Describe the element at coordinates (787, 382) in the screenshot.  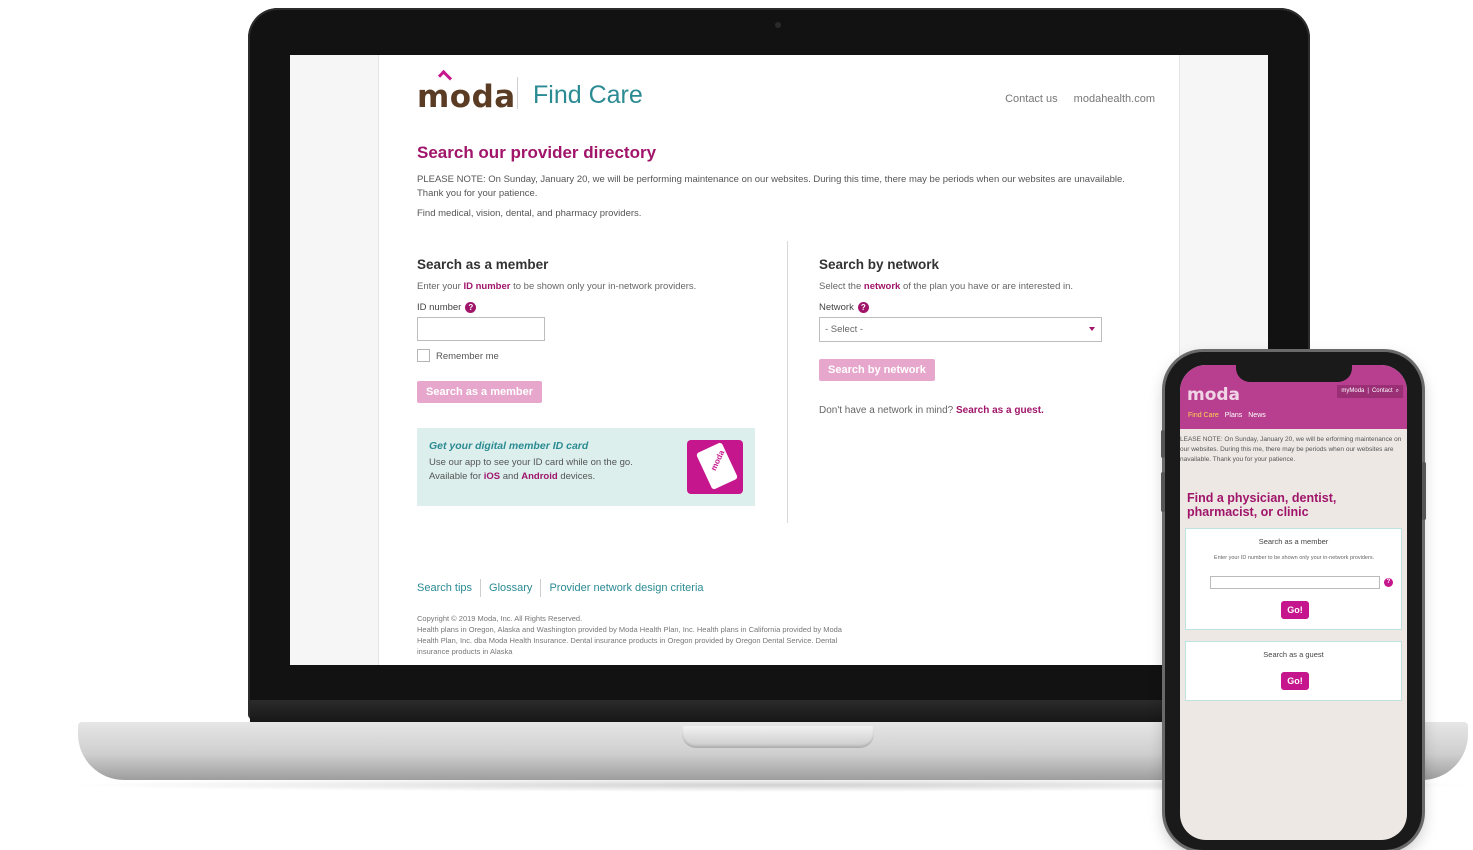
I see `column-divider` at that location.